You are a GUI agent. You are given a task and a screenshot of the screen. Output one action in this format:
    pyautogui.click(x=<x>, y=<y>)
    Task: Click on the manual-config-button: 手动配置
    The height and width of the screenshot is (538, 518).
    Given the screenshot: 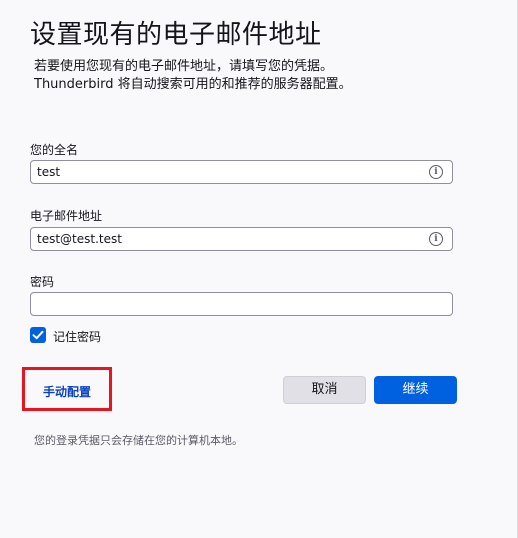 What is the action you would take?
    pyautogui.click(x=67, y=389)
    